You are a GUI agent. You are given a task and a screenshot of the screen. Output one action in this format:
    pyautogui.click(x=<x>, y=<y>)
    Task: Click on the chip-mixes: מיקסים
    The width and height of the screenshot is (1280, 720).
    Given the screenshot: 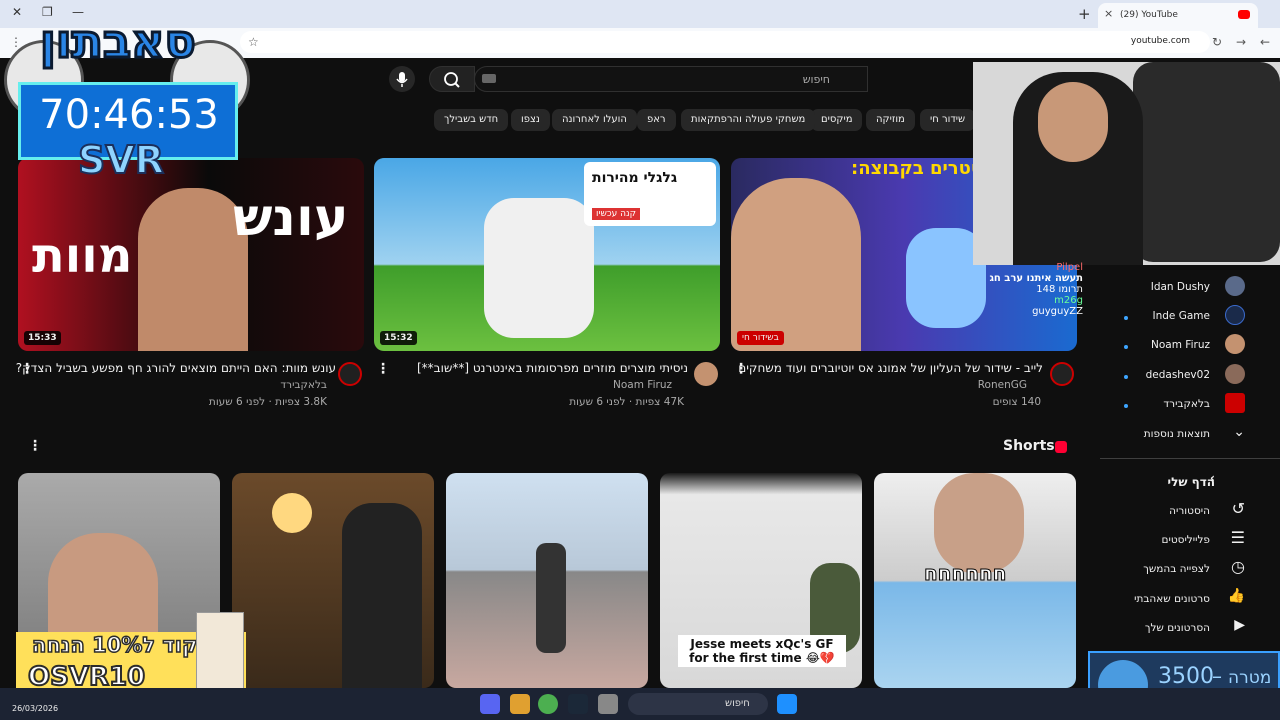 What is the action you would take?
    pyautogui.click(x=837, y=120)
    